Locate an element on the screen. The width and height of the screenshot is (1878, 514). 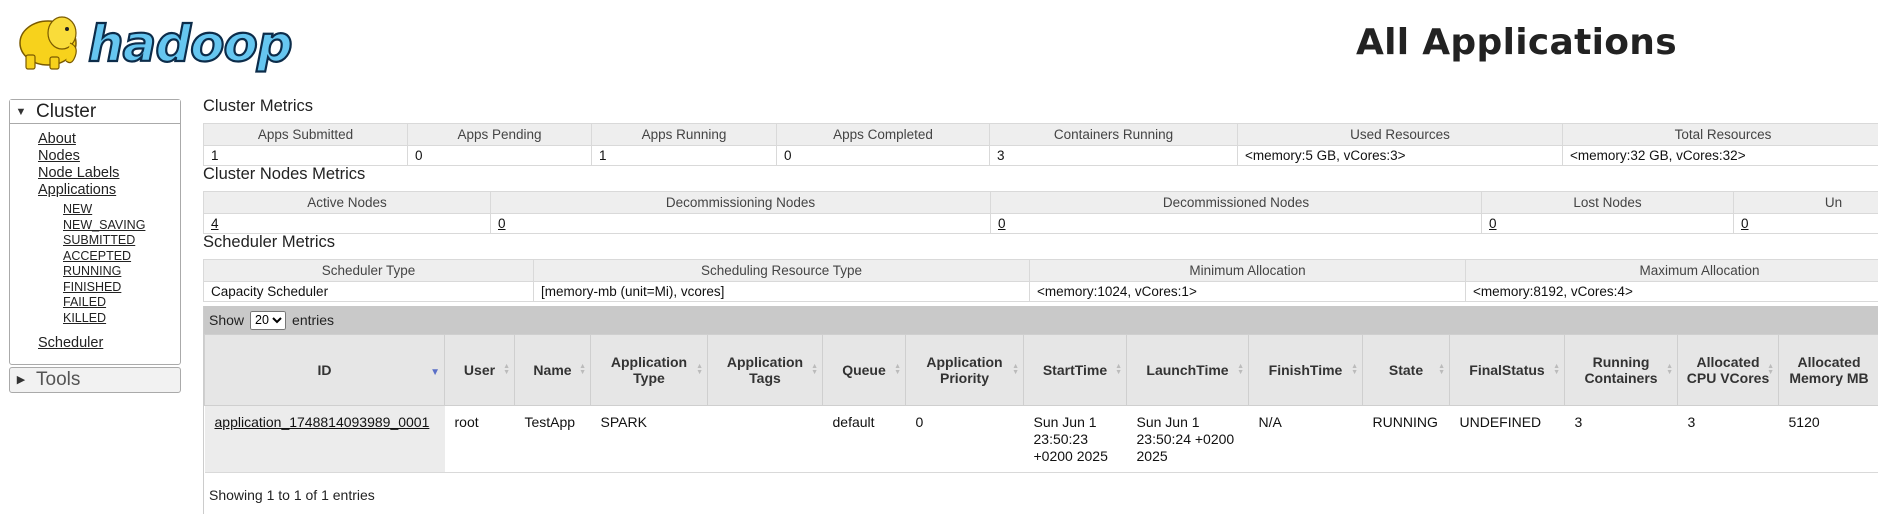
entries-label: entries is located at coordinates (313, 320).